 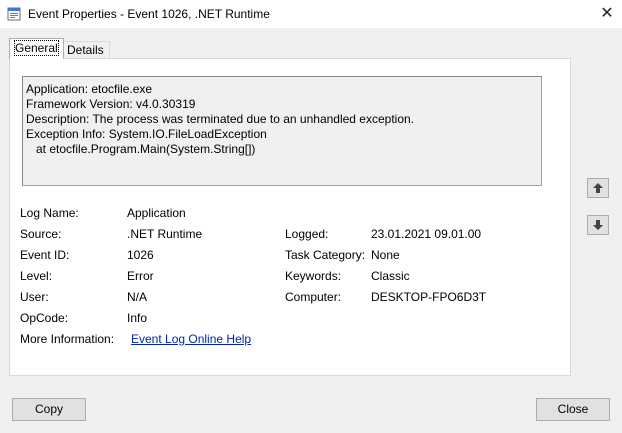 I want to click on task-category-label: Task Category:, so click(x=325, y=255).